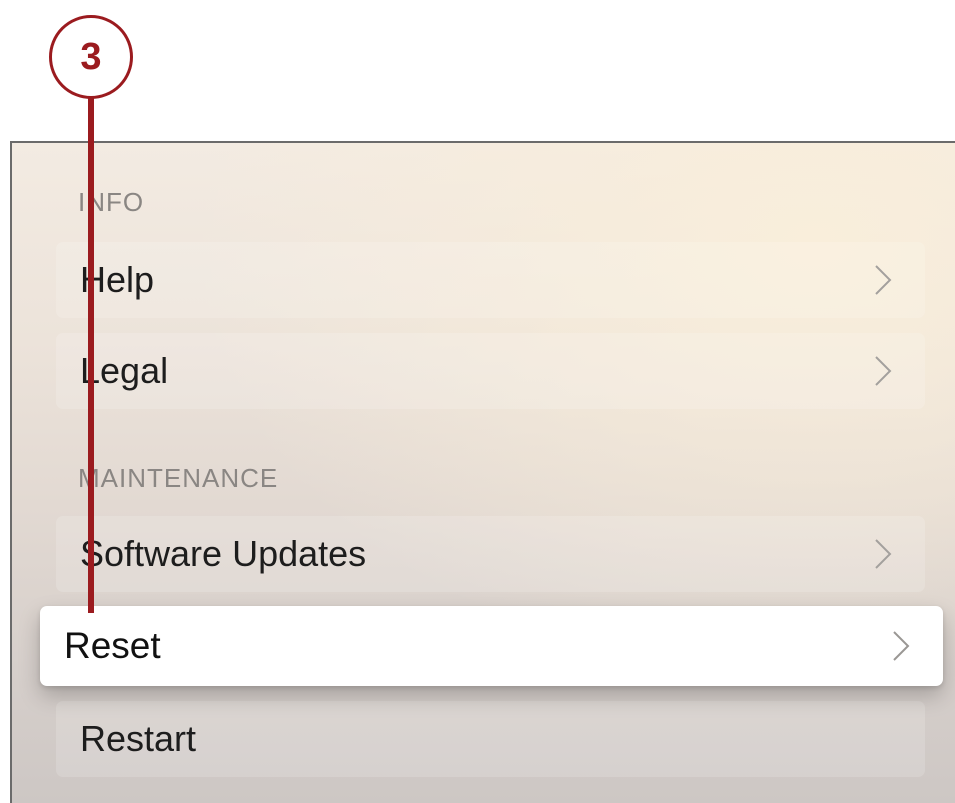 Image resolution: width=955 pixels, height=803 pixels. I want to click on menu-item-software-updates: Software Updates, so click(490, 554).